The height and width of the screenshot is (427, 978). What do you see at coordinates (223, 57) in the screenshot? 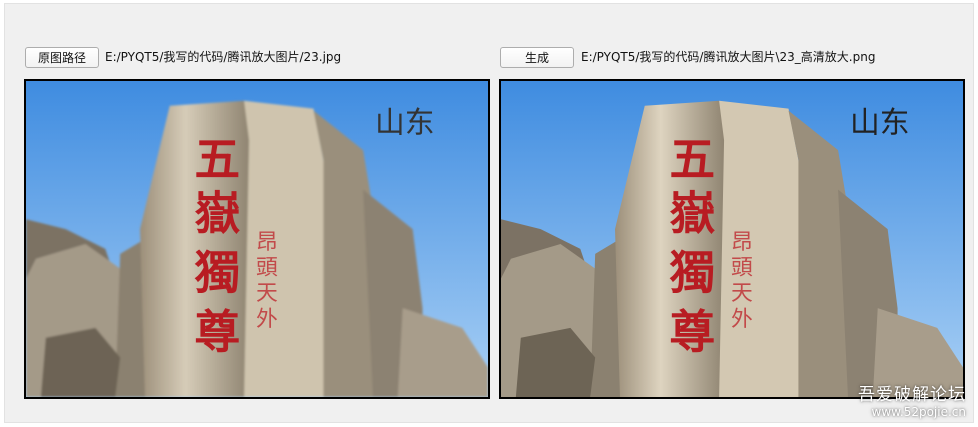
I see `original-path-text: E:/PYQT5/我写的代码/腾讯放大图片/23.jpg` at bounding box center [223, 57].